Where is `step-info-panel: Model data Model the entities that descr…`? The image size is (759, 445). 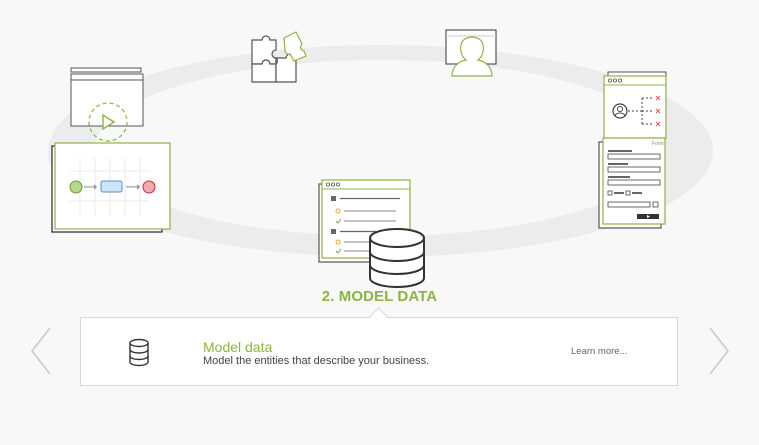 step-info-panel: Model data Model the entities that descr… is located at coordinates (379, 351).